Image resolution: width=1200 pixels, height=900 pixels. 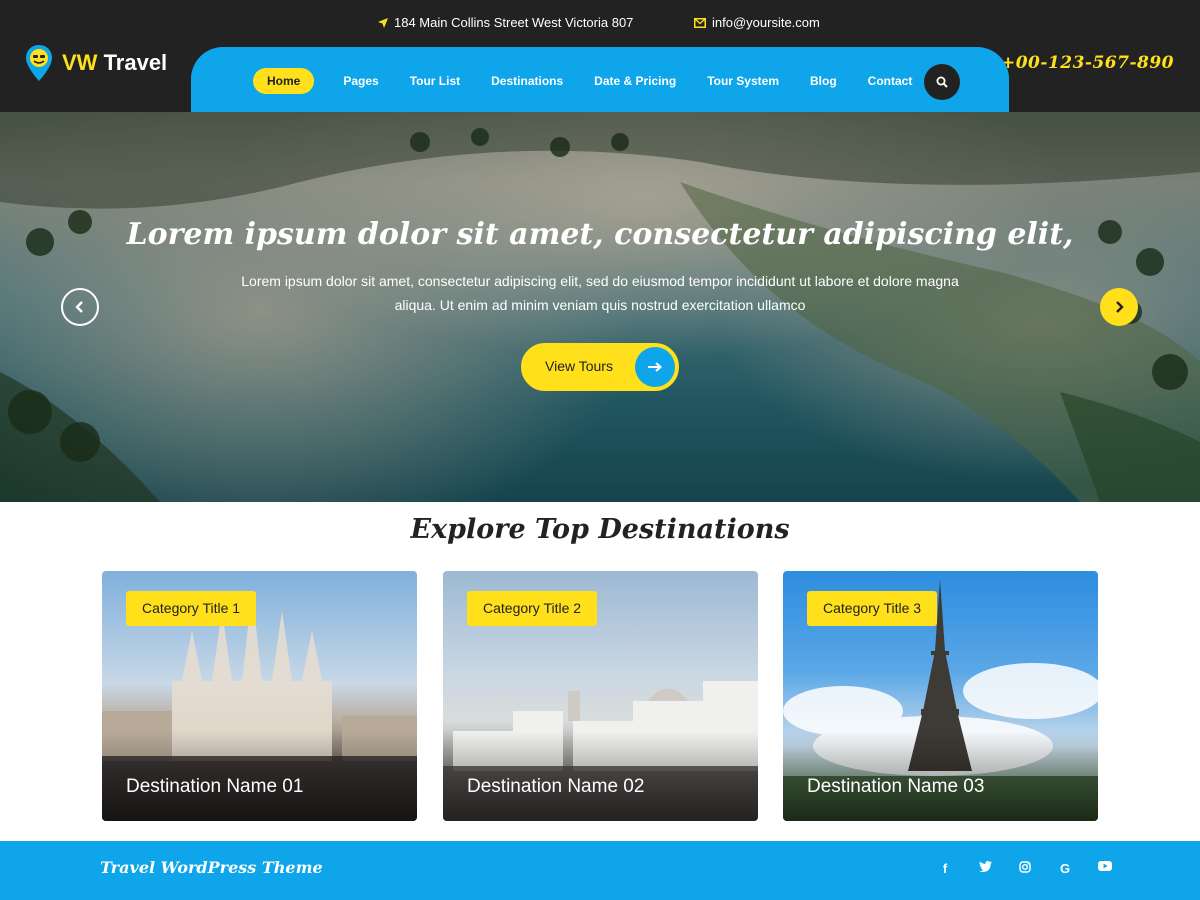 I want to click on instagram-icon, so click(x=1025, y=868).